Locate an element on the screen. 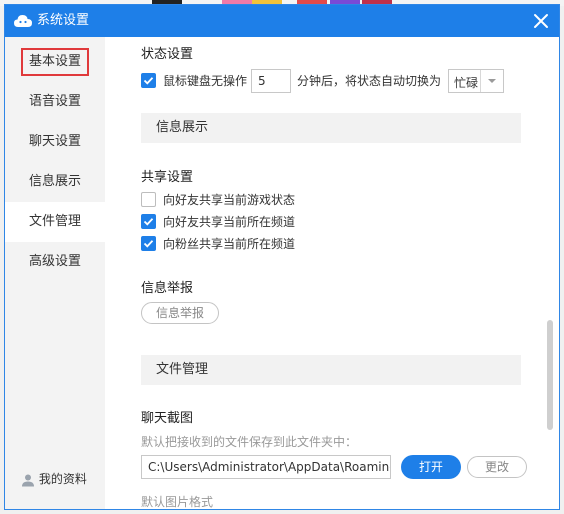  share-game-status-label: 向好友共享当前游戏状态 is located at coordinates (229, 200).